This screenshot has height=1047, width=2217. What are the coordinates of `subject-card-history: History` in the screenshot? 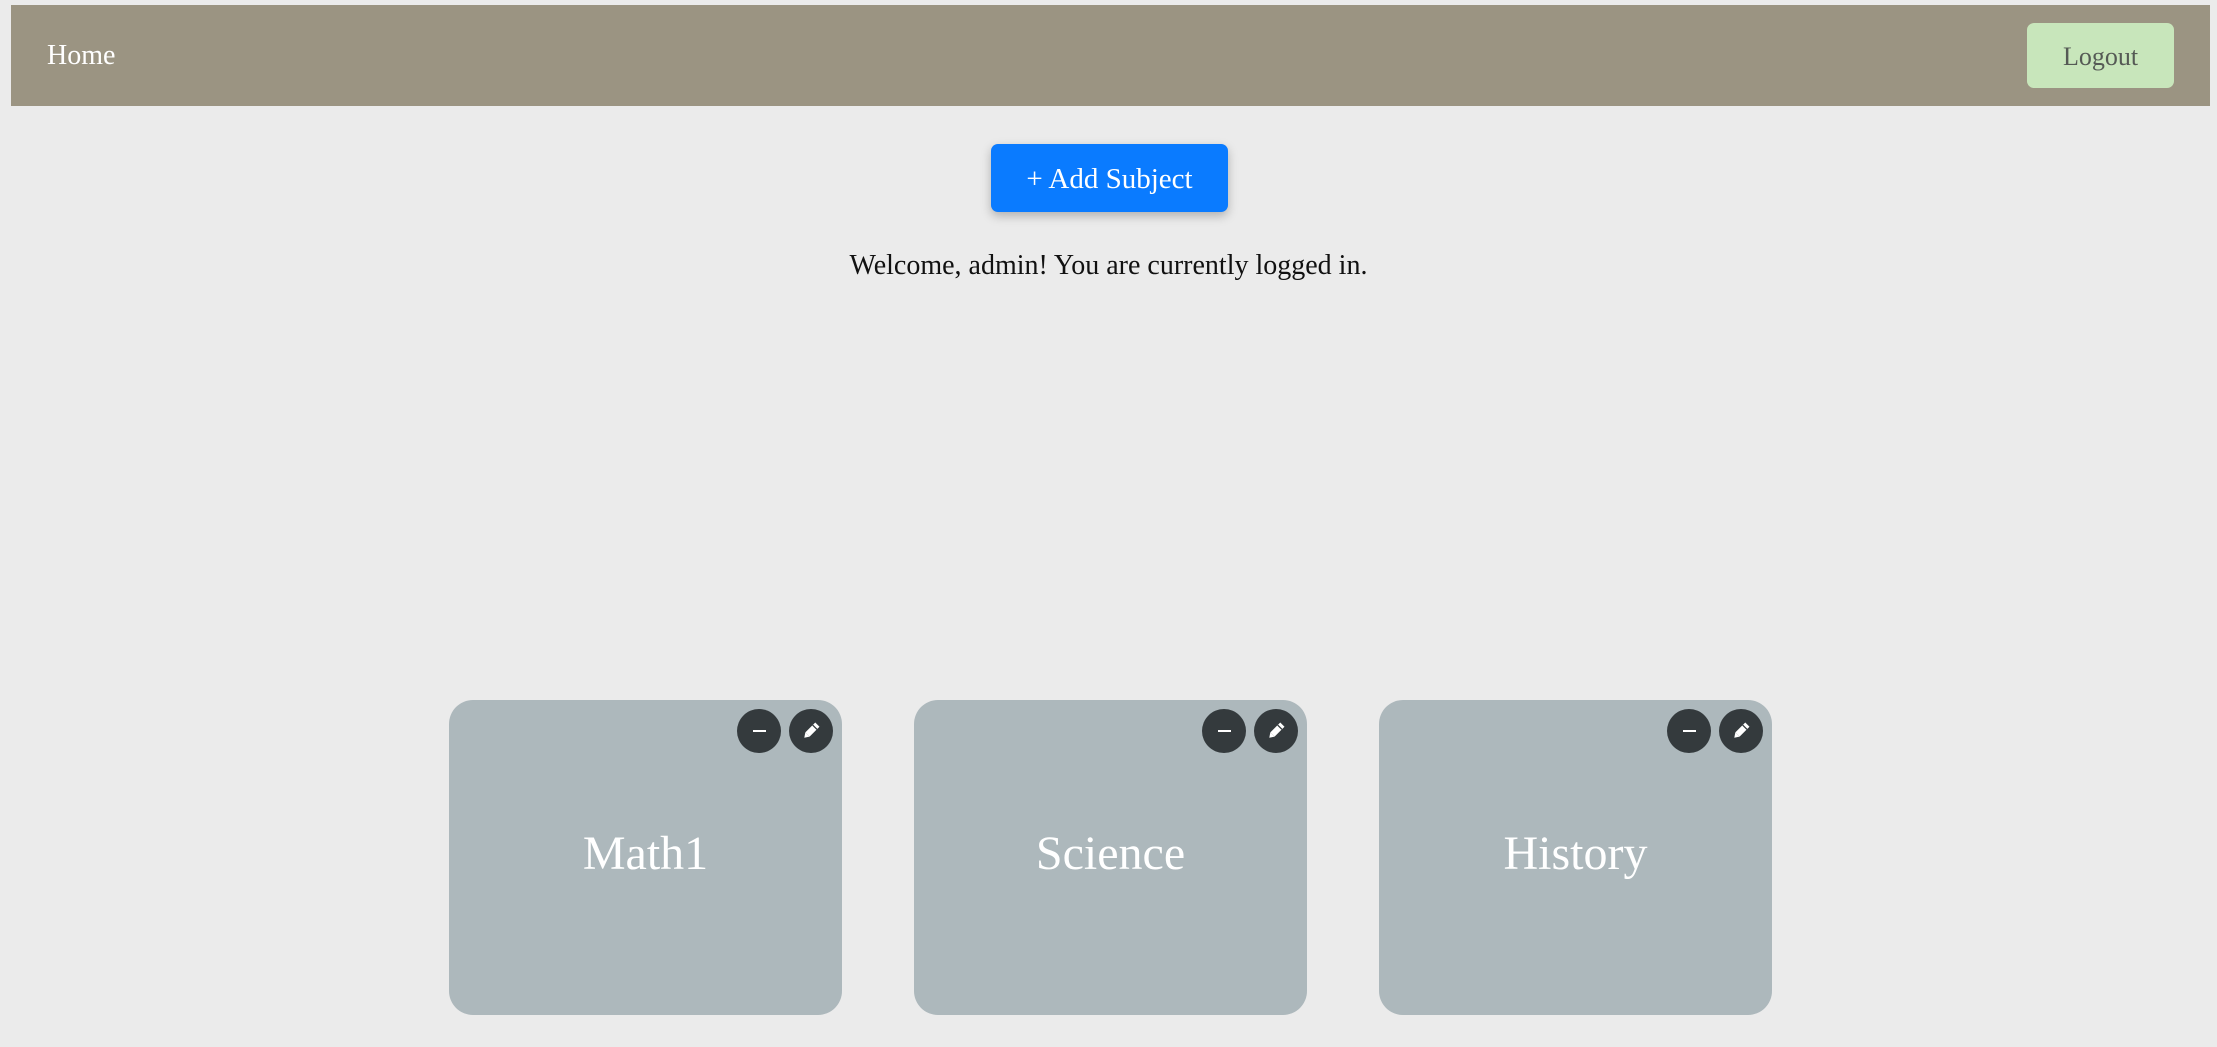 It's located at (1575, 857).